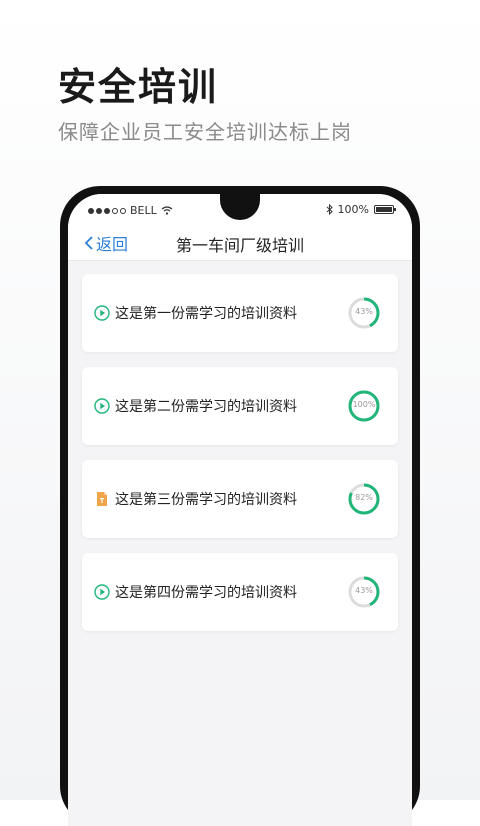 The width and height of the screenshot is (480, 826). What do you see at coordinates (353, 209) in the screenshot?
I see `battery-percent: 100%` at bounding box center [353, 209].